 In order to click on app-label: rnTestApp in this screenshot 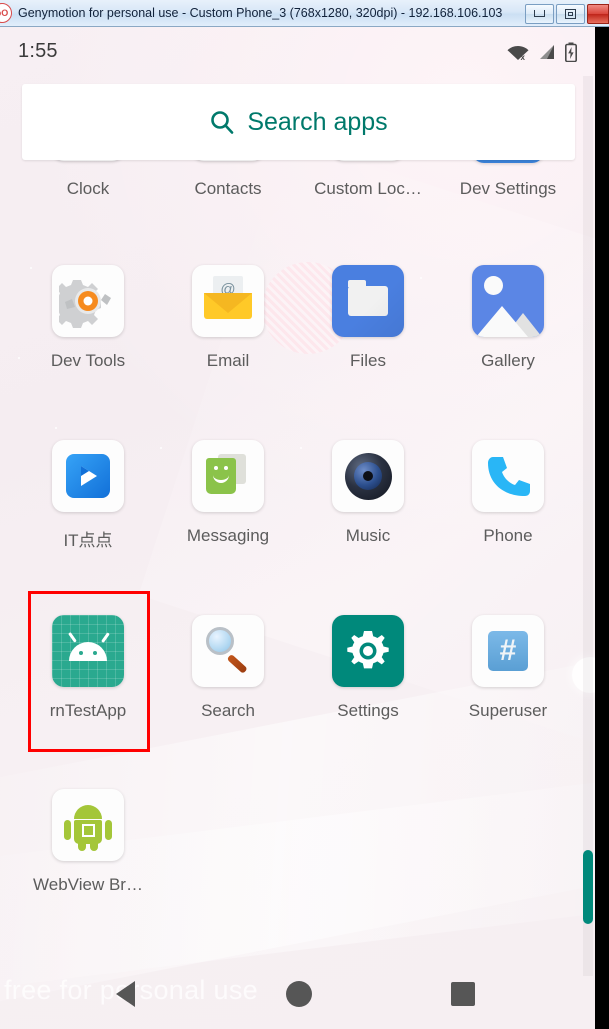, I will do `click(88, 710)`.